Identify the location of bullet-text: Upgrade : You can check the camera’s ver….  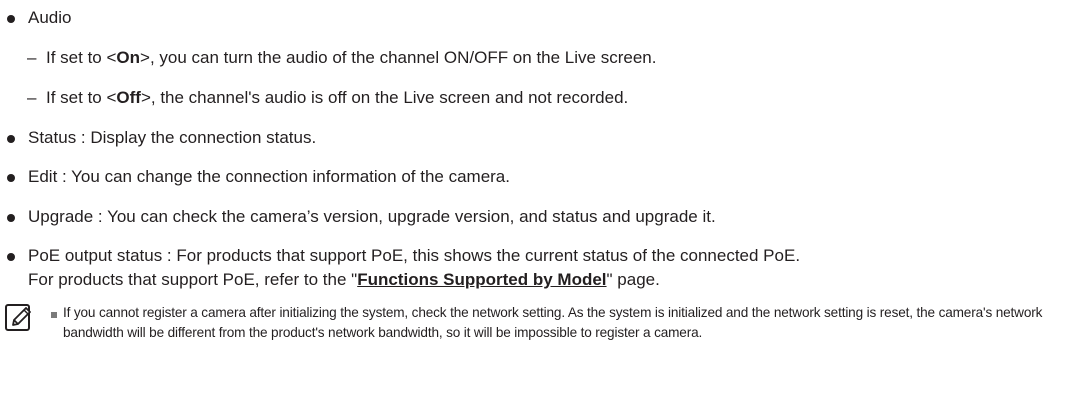
(372, 216).